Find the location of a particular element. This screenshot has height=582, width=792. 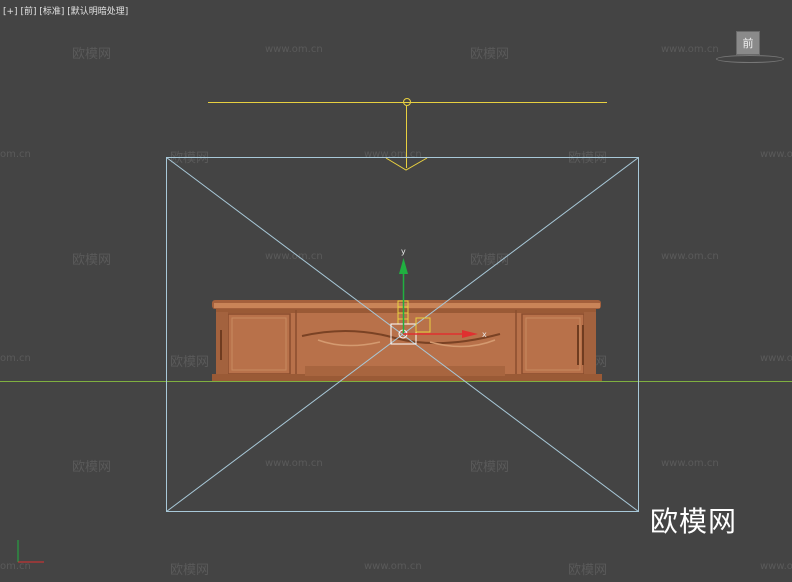

viewcube-compass-ring is located at coordinates (750, 59).